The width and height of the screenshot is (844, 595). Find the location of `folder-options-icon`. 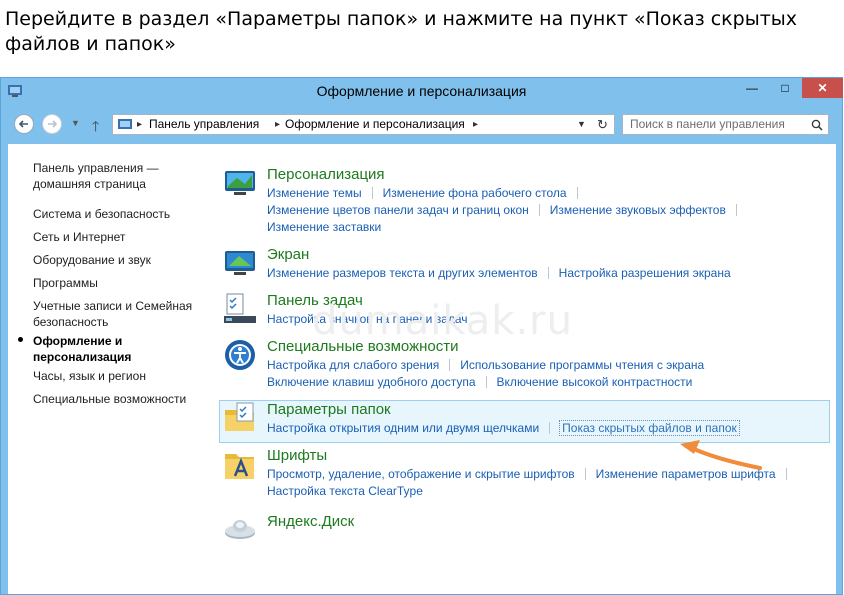

folder-options-icon is located at coordinates (239, 416).